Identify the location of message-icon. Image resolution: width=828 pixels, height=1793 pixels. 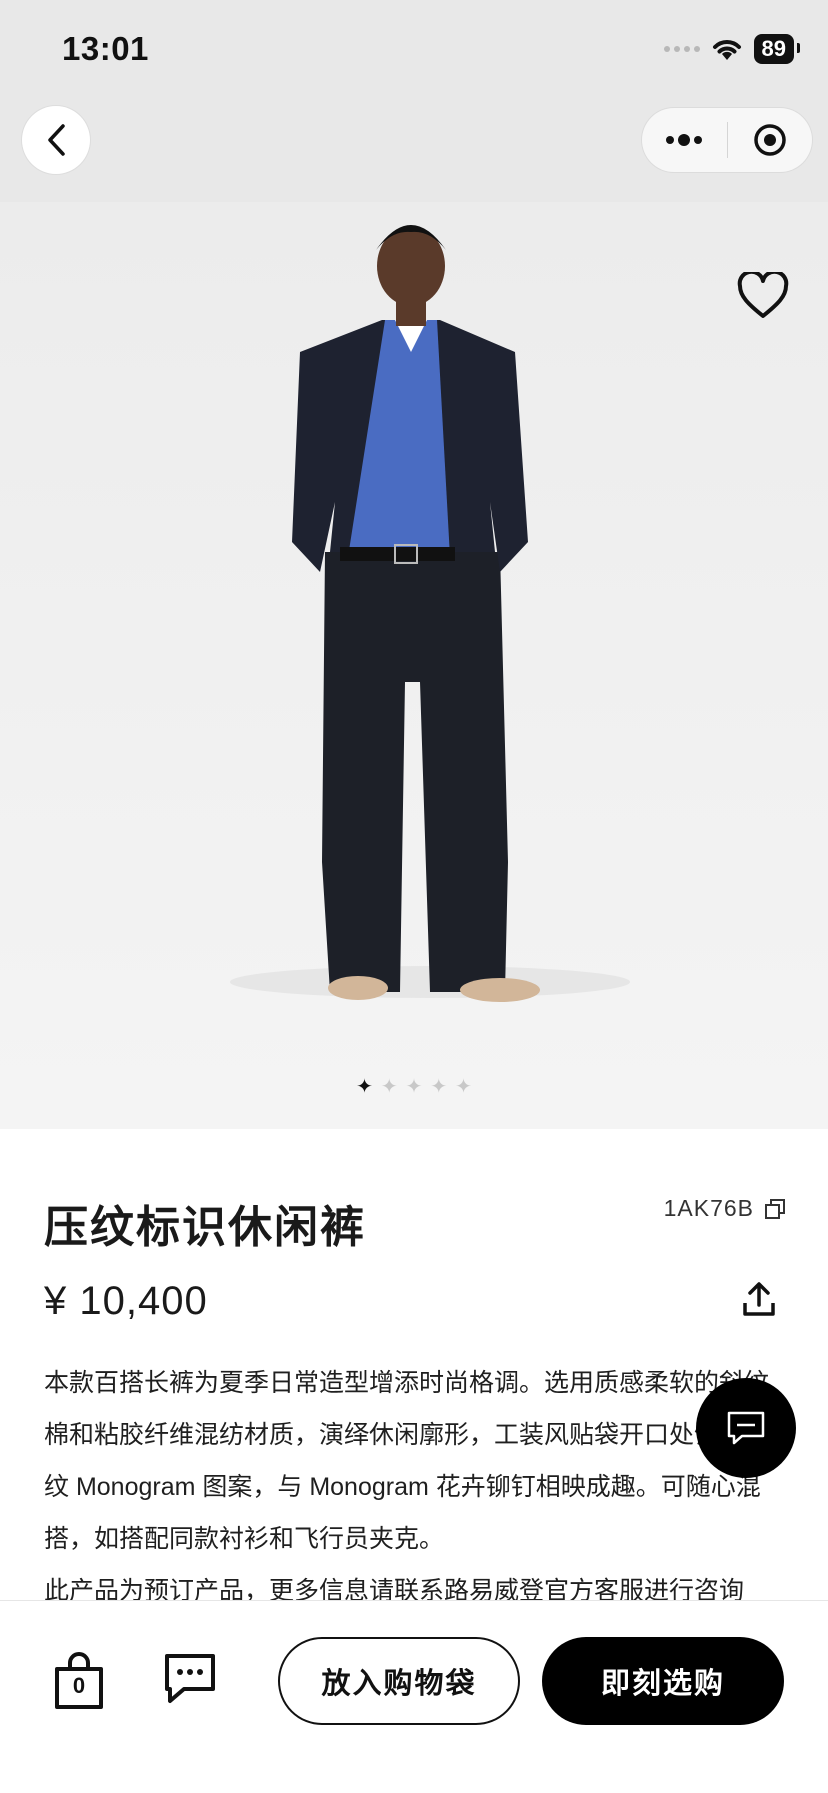
(190, 1678).